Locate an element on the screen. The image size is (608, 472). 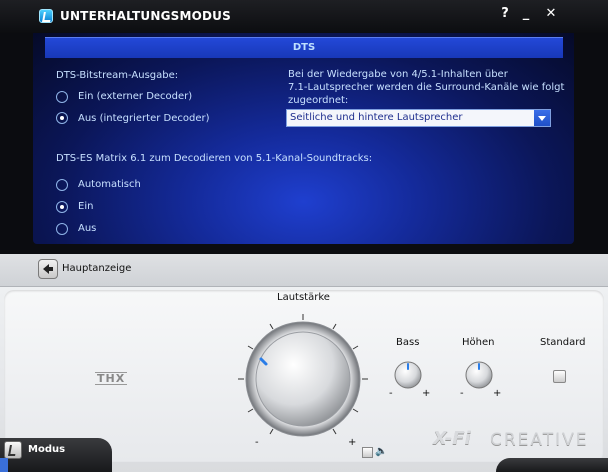
bass-knob is located at coordinates (408, 375).